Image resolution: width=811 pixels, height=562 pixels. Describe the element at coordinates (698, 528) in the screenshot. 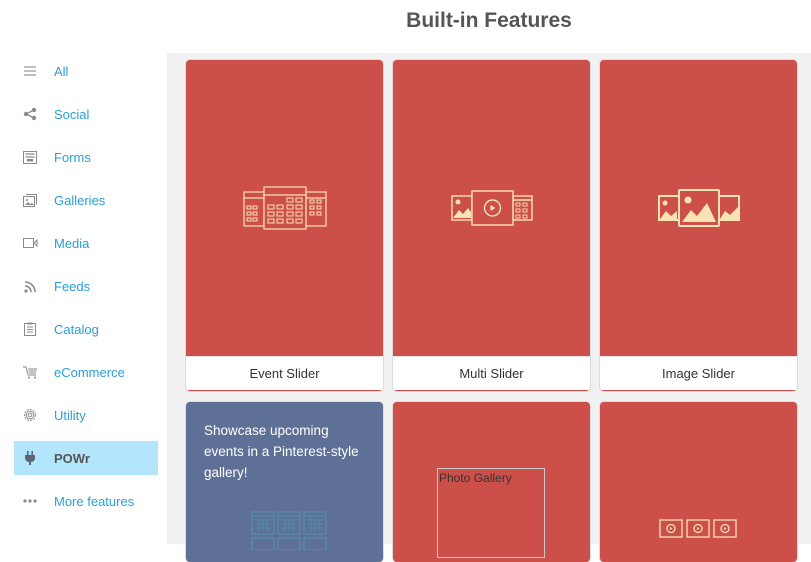

I see `video-gallery-icon` at that location.